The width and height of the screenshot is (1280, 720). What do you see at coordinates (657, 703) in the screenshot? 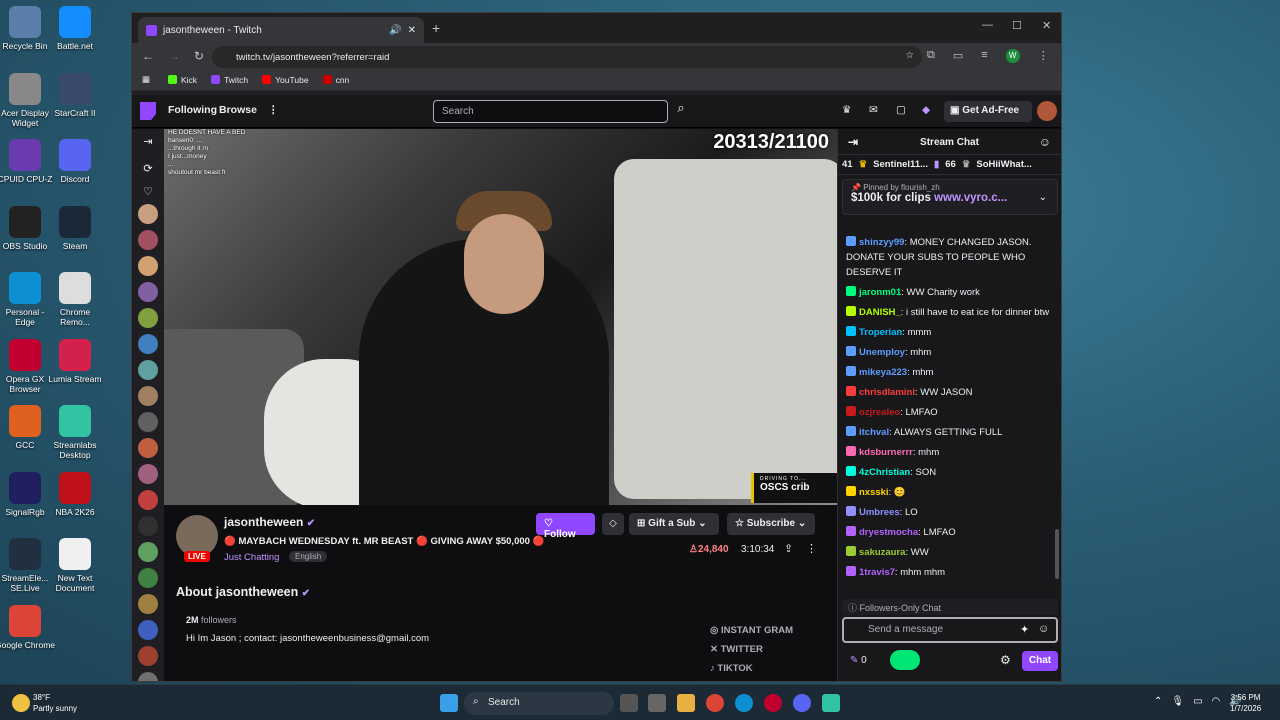
I see `widgets-icon` at bounding box center [657, 703].